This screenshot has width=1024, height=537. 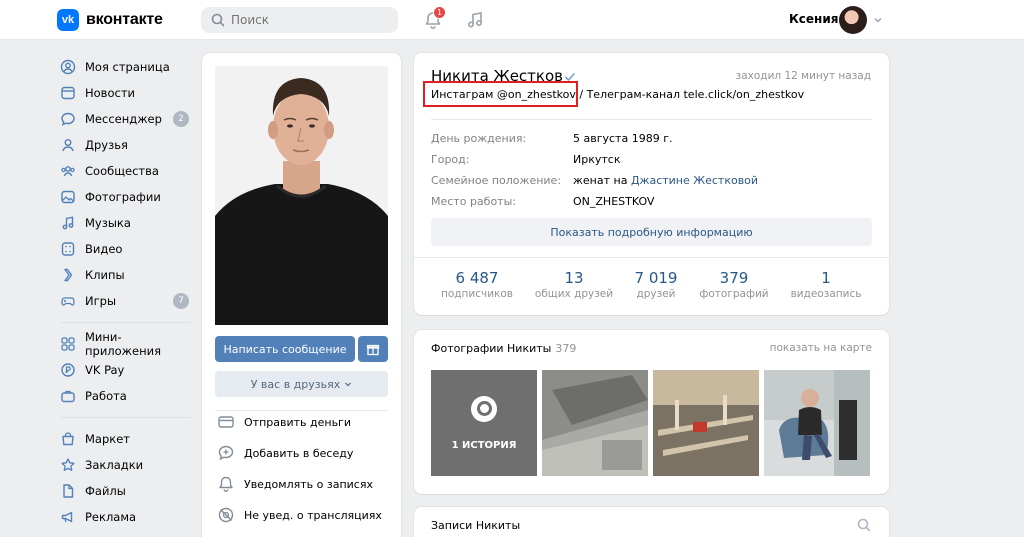 I want to click on notify-posts-action: Уведомлять о записях, so click(x=295, y=484).